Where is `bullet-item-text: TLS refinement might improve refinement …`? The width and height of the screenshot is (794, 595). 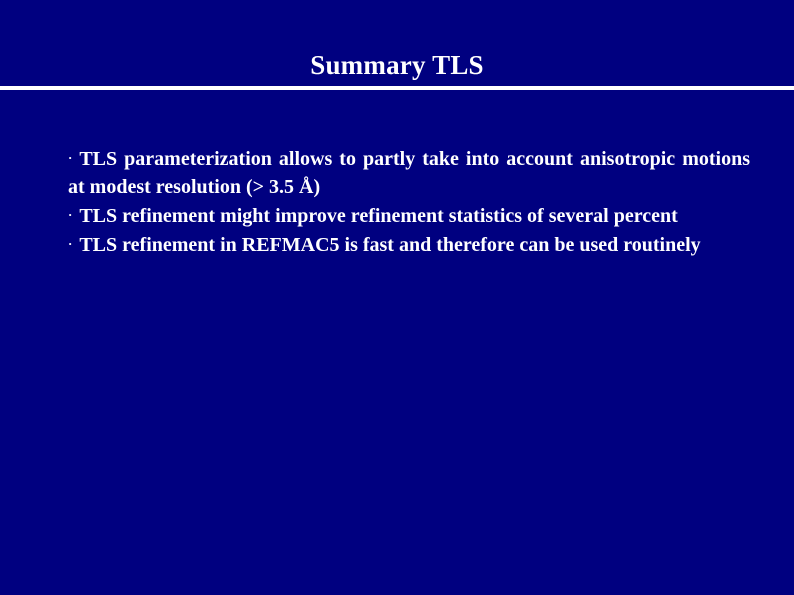
bullet-item-text: TLS refinement might improve refinement … is located at coordinates (378, 216).